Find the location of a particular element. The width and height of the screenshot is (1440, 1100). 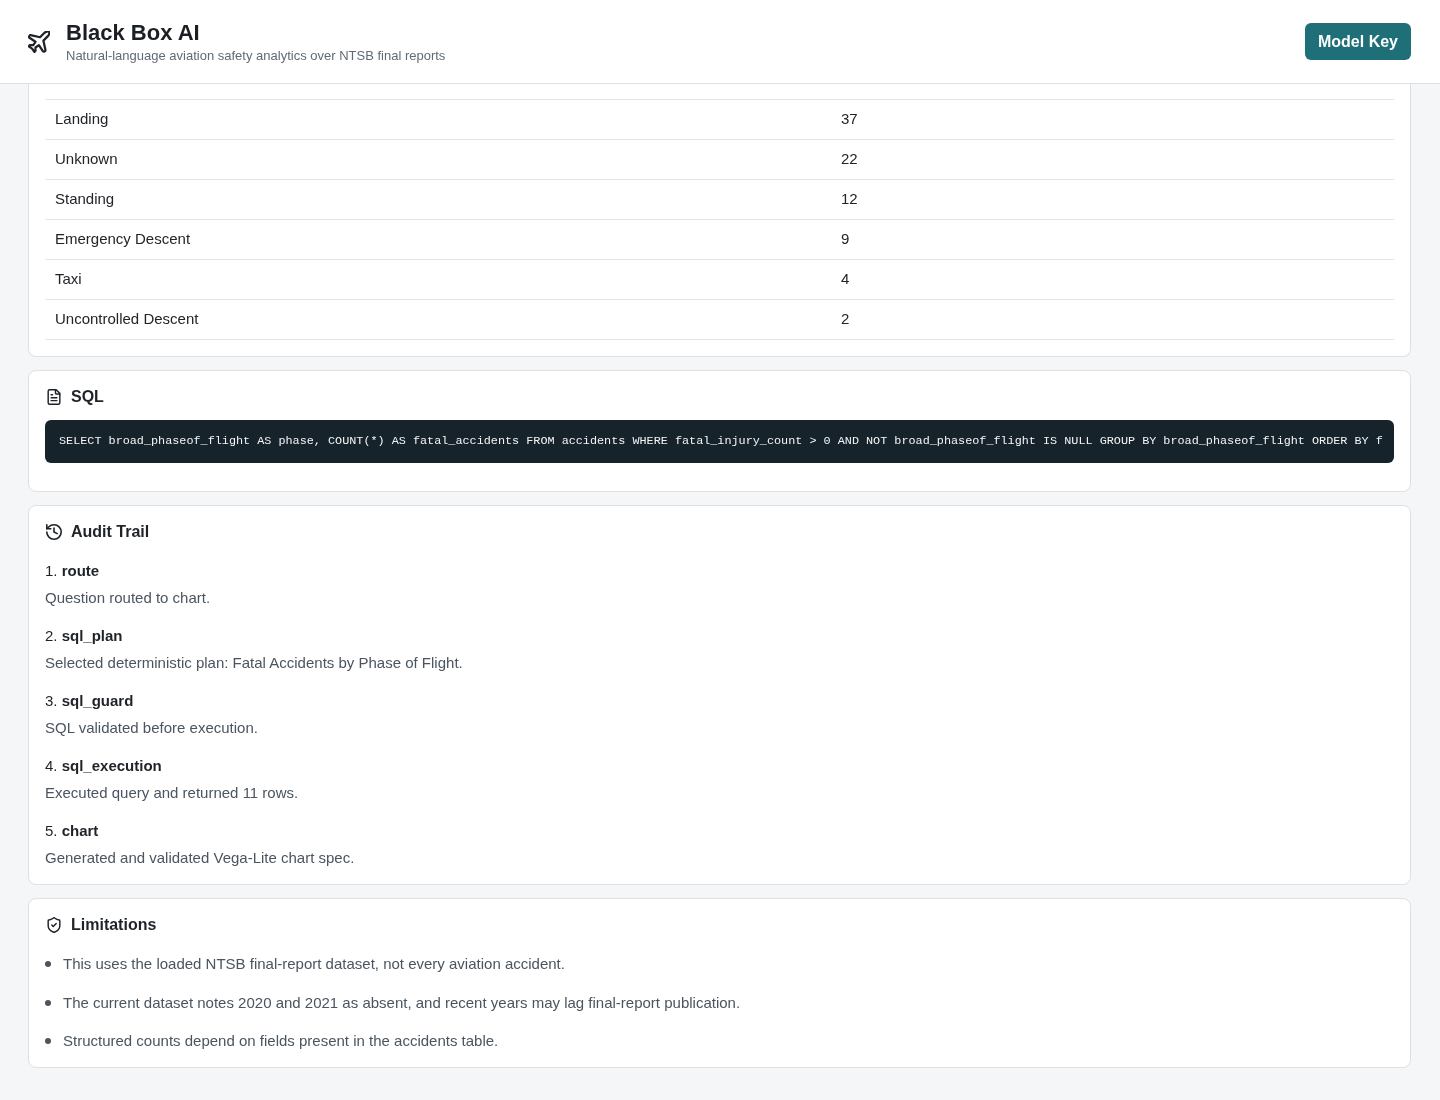

table-cell-text: Emergency Descent is located at coordinates (123, 239).